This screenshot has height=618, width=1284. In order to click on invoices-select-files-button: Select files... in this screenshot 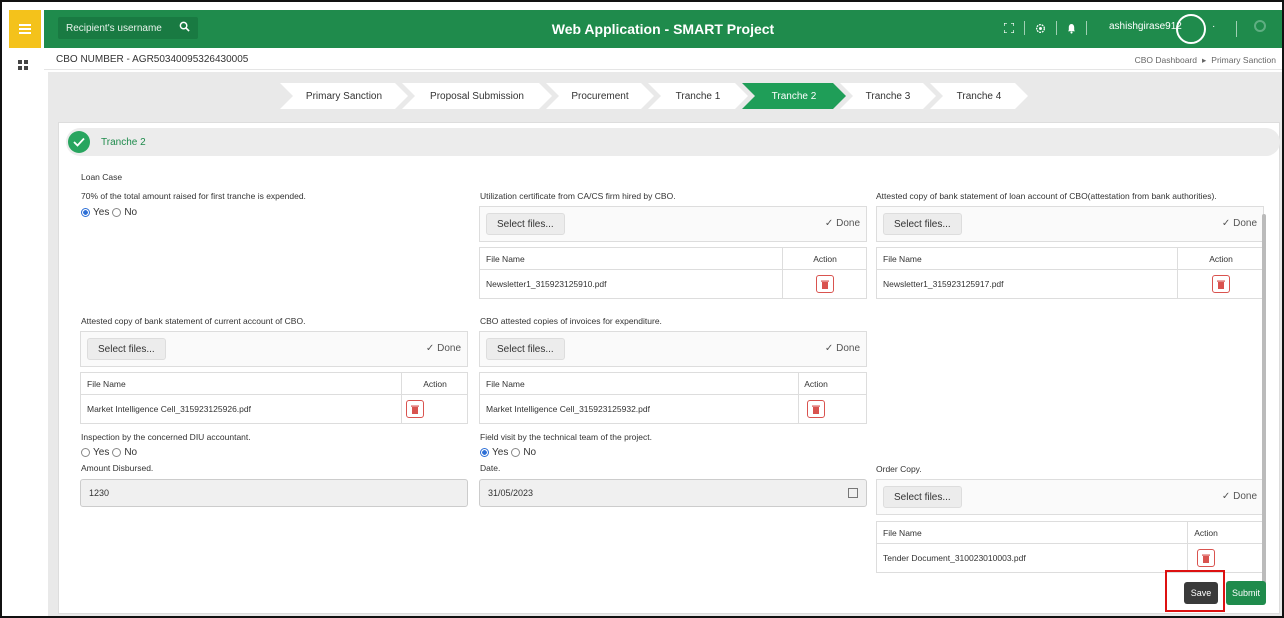, I will do `click(525, 349)`.